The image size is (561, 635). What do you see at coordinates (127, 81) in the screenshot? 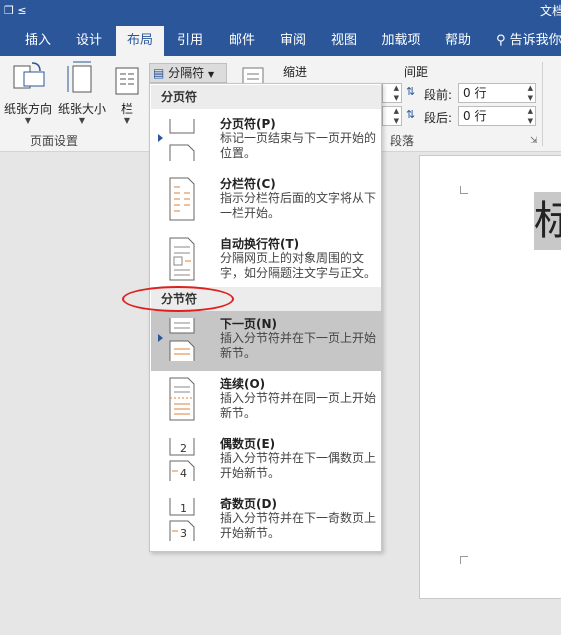
I see `columns-icon` at bounding box center [127, 81].